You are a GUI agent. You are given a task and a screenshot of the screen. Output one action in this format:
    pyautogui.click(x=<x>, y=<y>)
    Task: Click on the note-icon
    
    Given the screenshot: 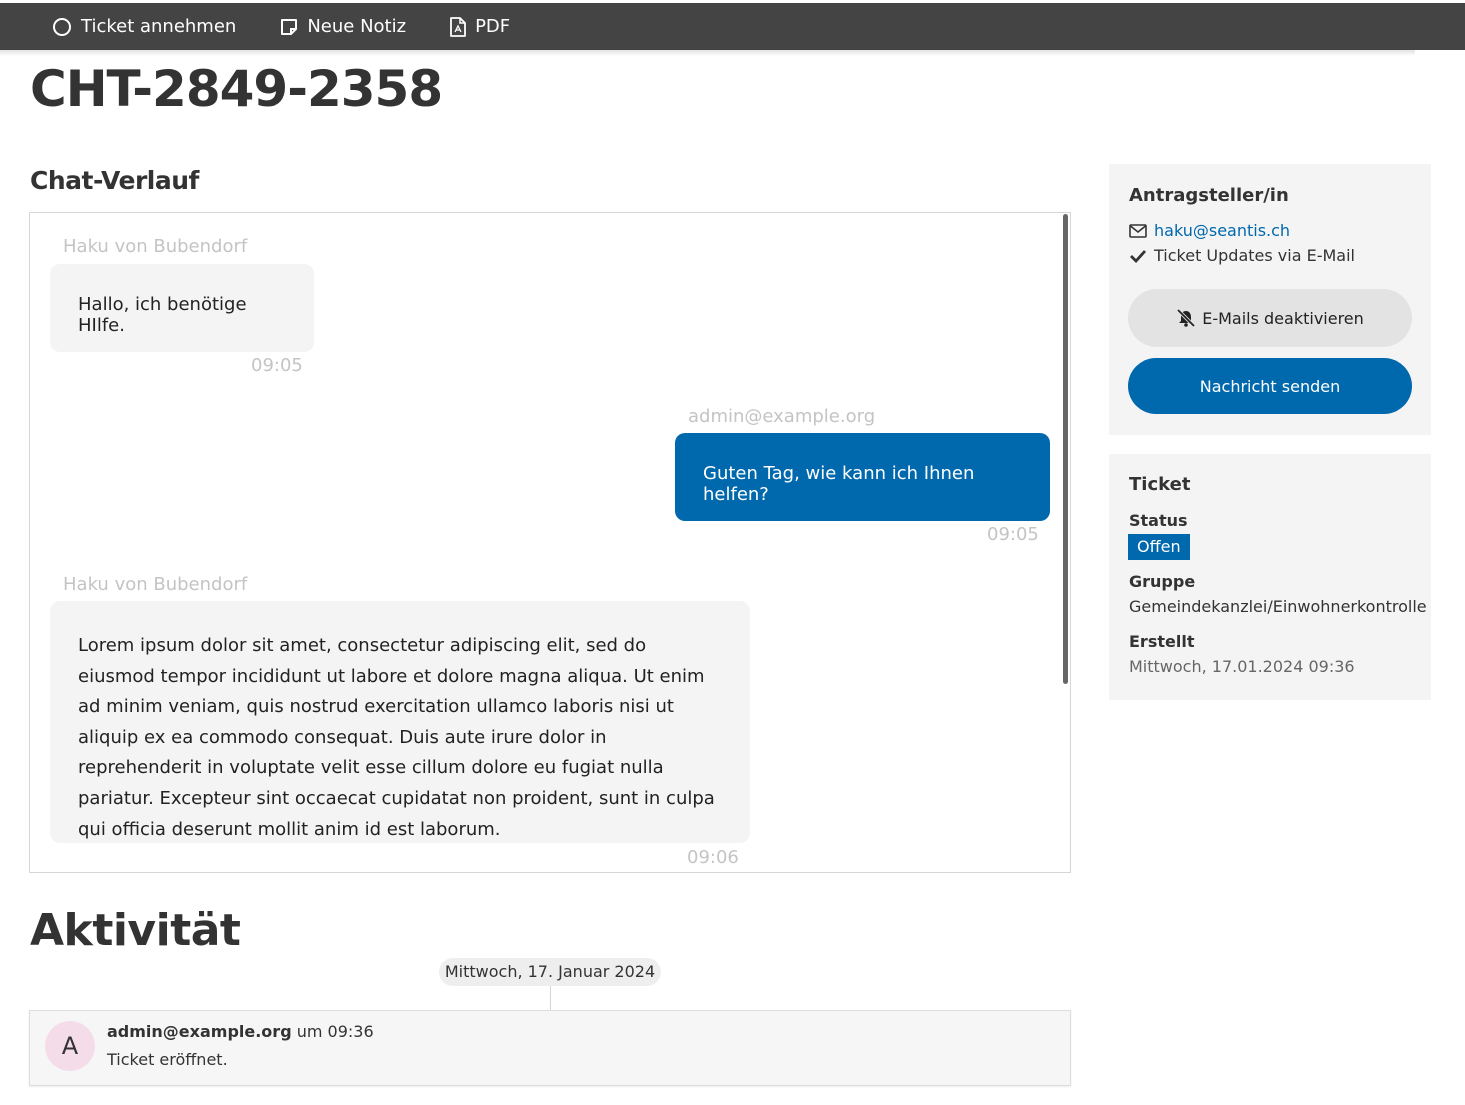 What is the action you would take?
    pyautogui.click(x=289, y=26)
    